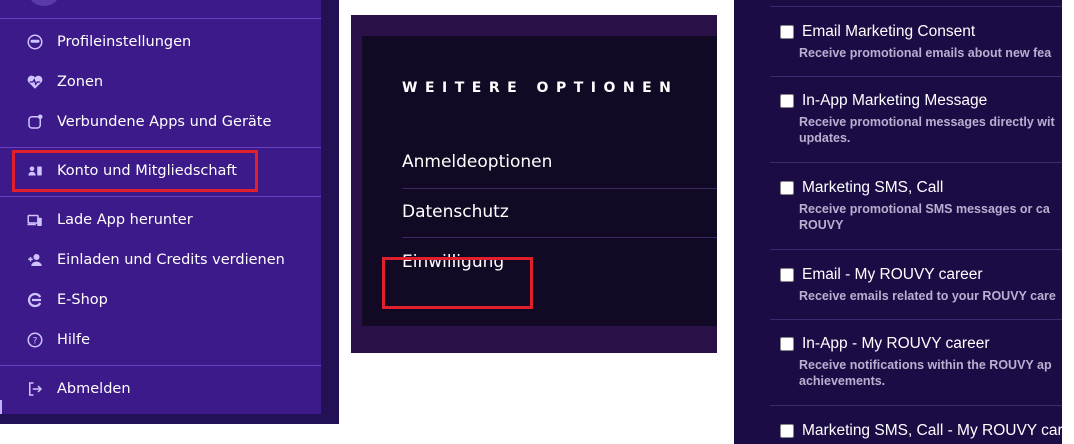  What do you see at coordinates (160, 300) in the screenshot?
I see `menu-item-eshop: E-Shop` at bounding box center [160, 300].